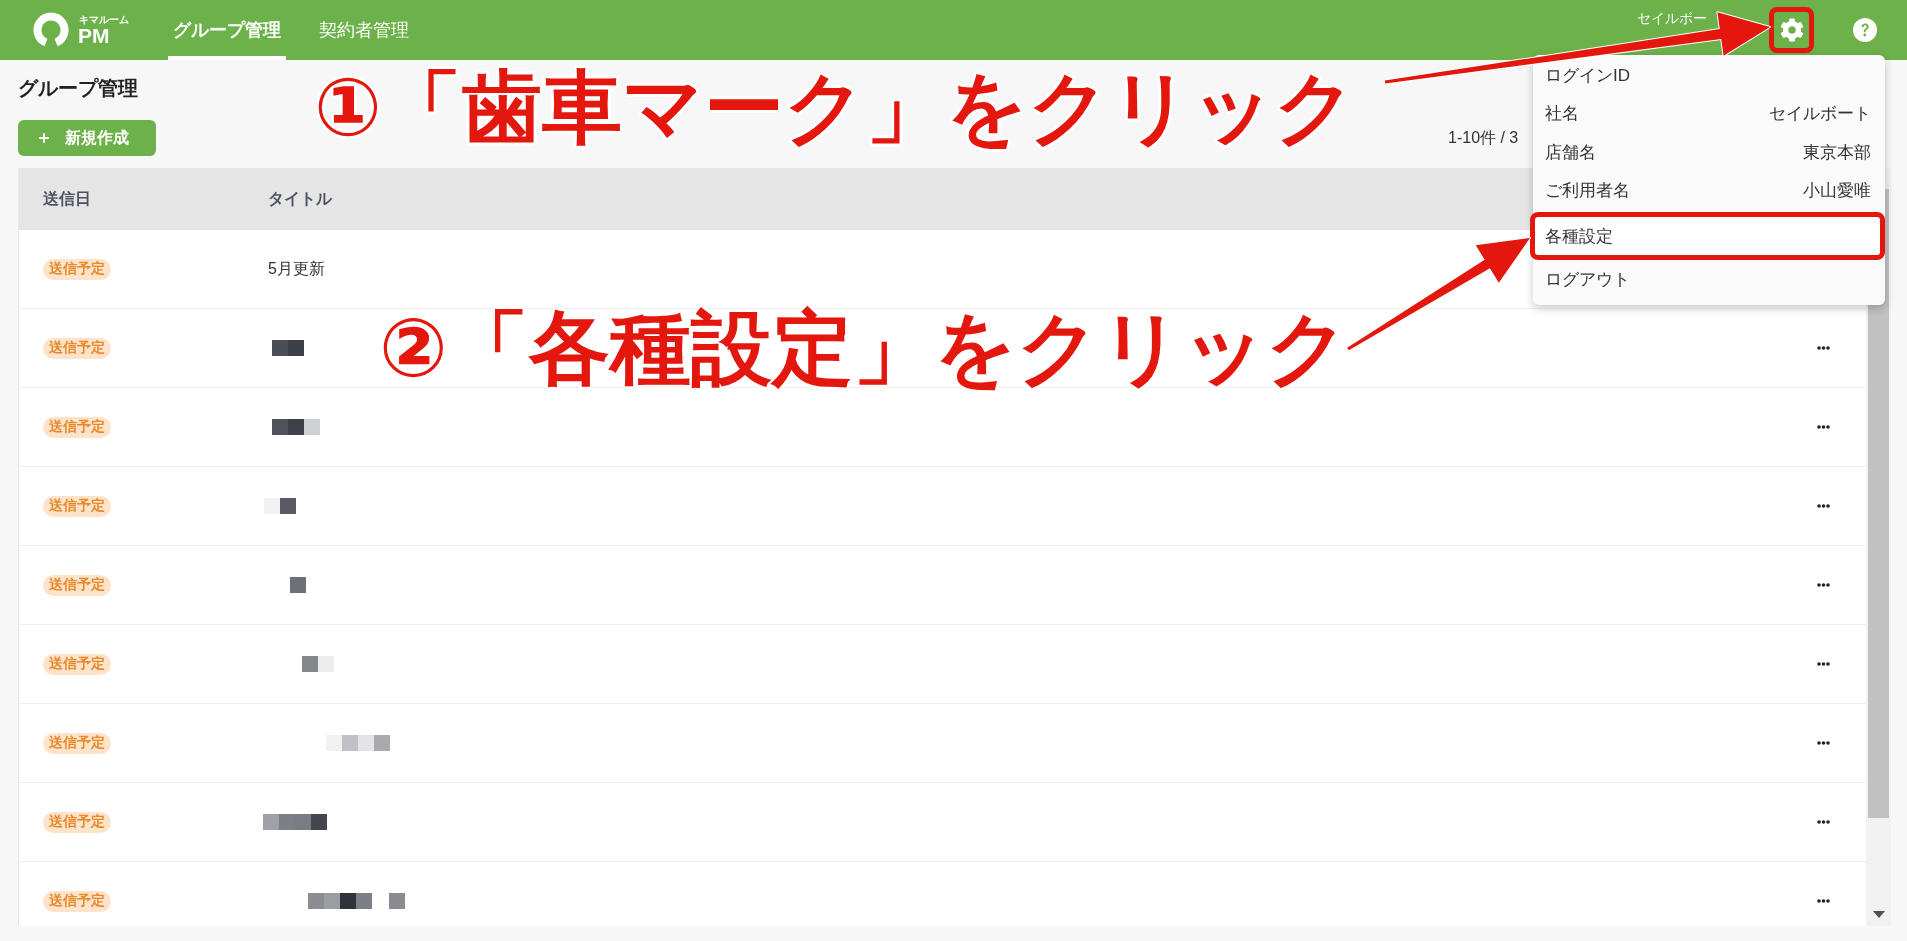 The width and height of the screenshot is (1907, 941). Describe the element at coordinates (835, 108) in the screenshot. I see `callout-text: ①「歯車マーク」をクリック` at that location.